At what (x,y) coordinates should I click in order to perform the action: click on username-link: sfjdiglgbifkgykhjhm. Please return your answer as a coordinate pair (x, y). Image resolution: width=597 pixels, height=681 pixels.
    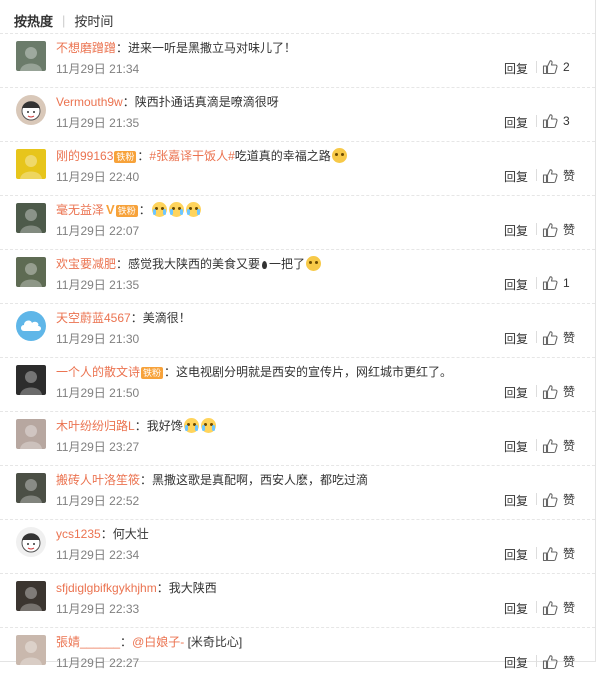
    Looking at the image, I should click on (106, 588).